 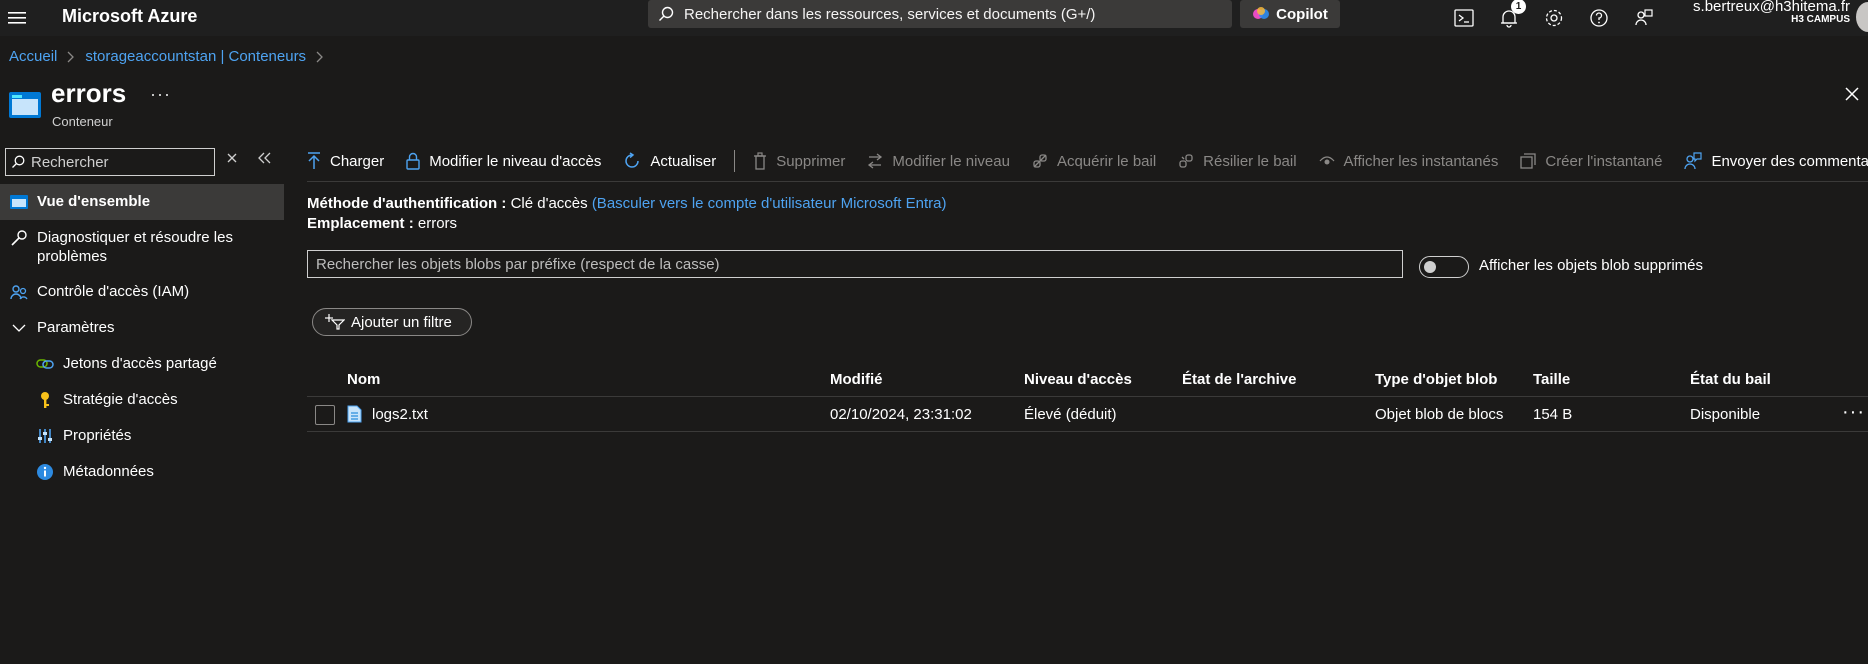 I want to click on page-title: errors, so click(x=89, y=93).